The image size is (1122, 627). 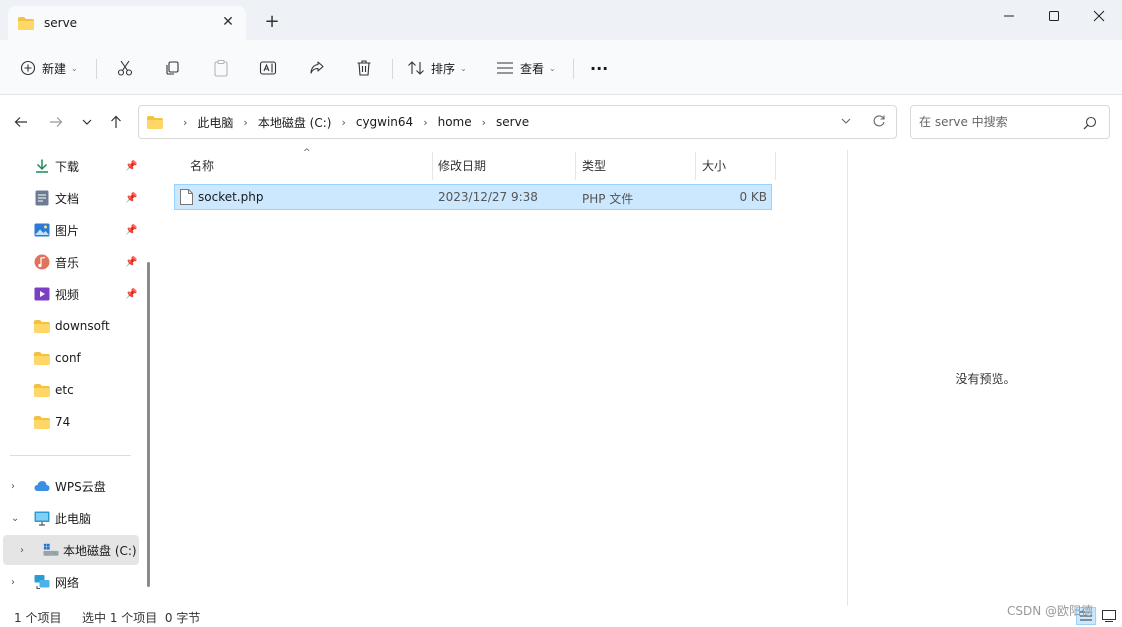 What do you see at coordinates (15, 518) in the screenshot?
I see `collapse-icon: ⌄` at bounding box center [15, 518].